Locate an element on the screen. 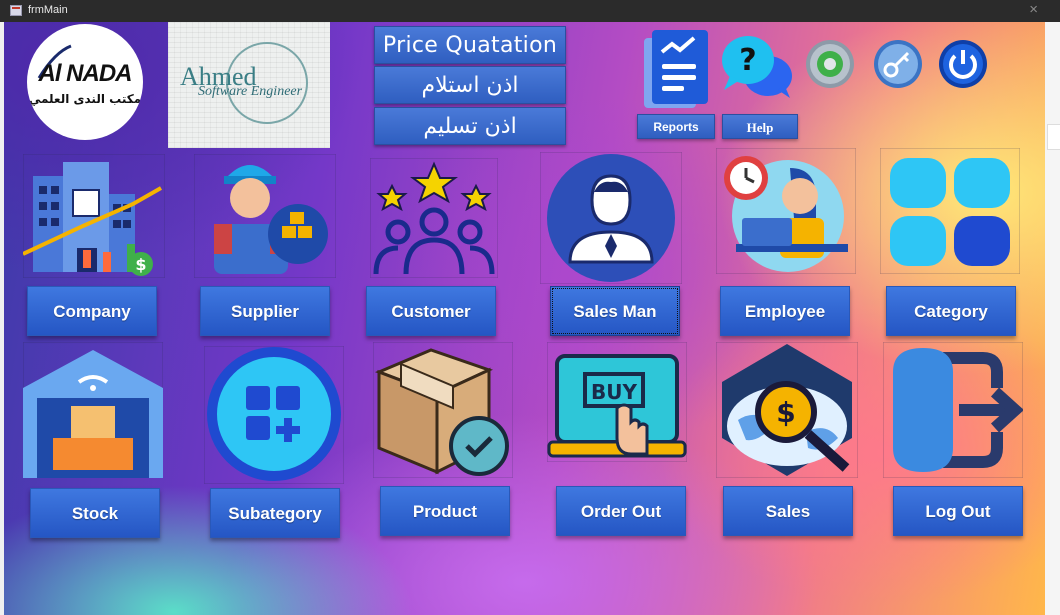 The width and height of the screenshot is (1060, 615). reports-icon is located at coordinates (677, 71).